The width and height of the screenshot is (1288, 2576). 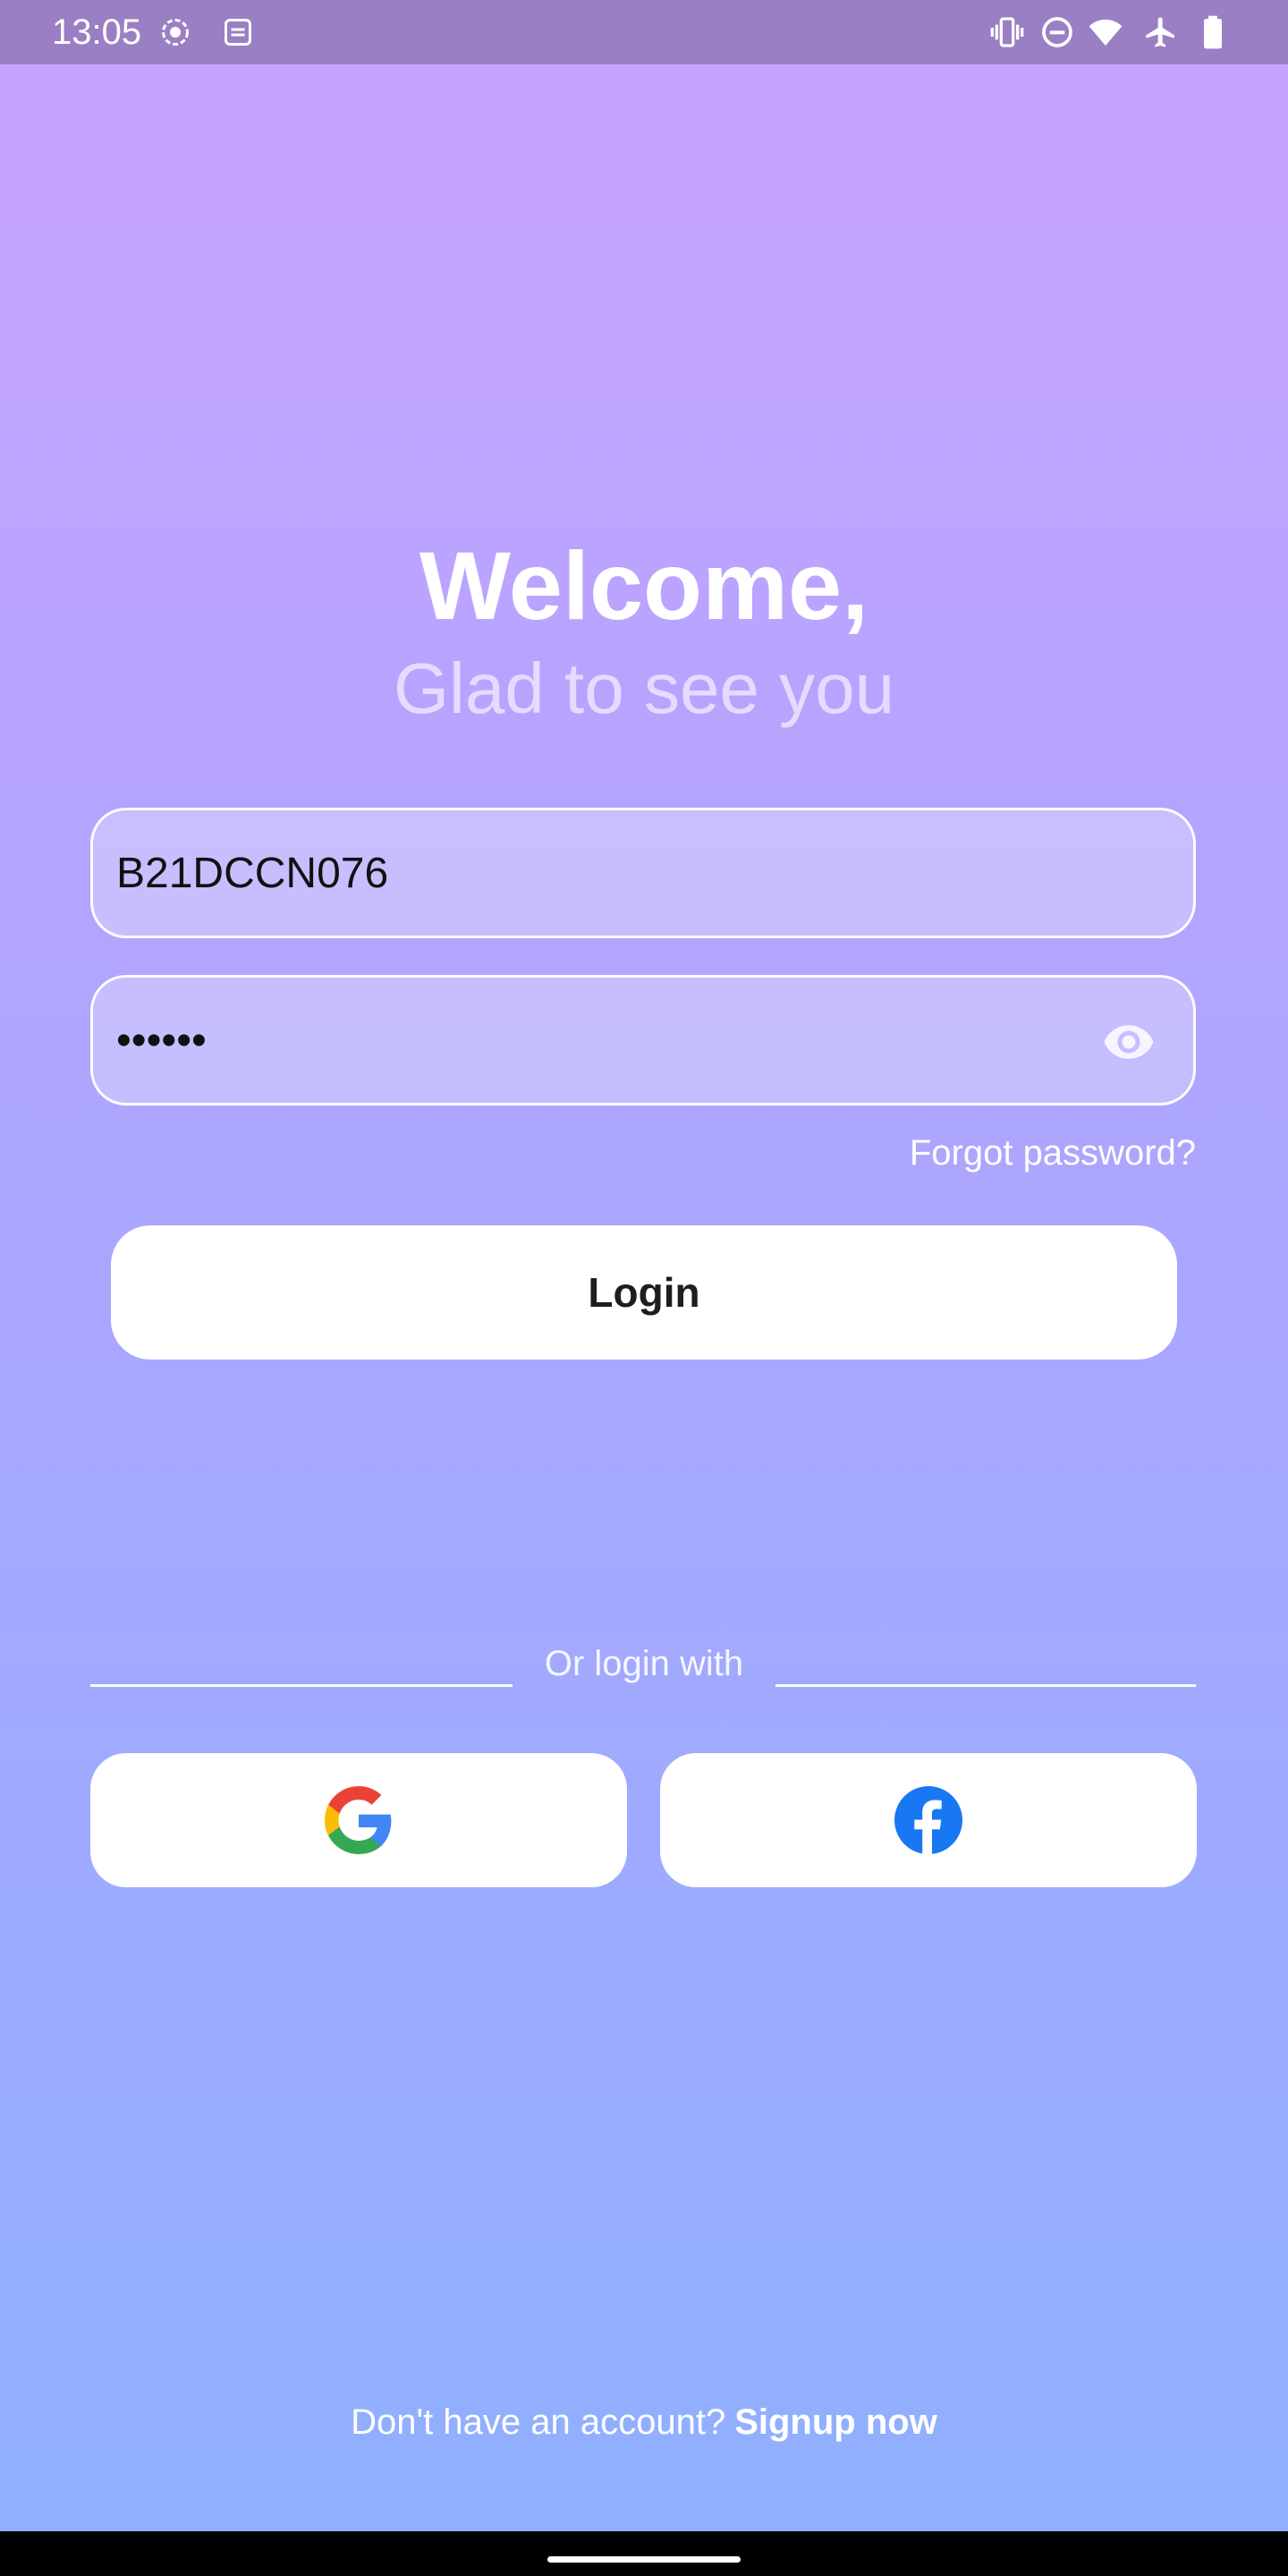 I want to click on login-button: Login, so click(x=644, y=1292).